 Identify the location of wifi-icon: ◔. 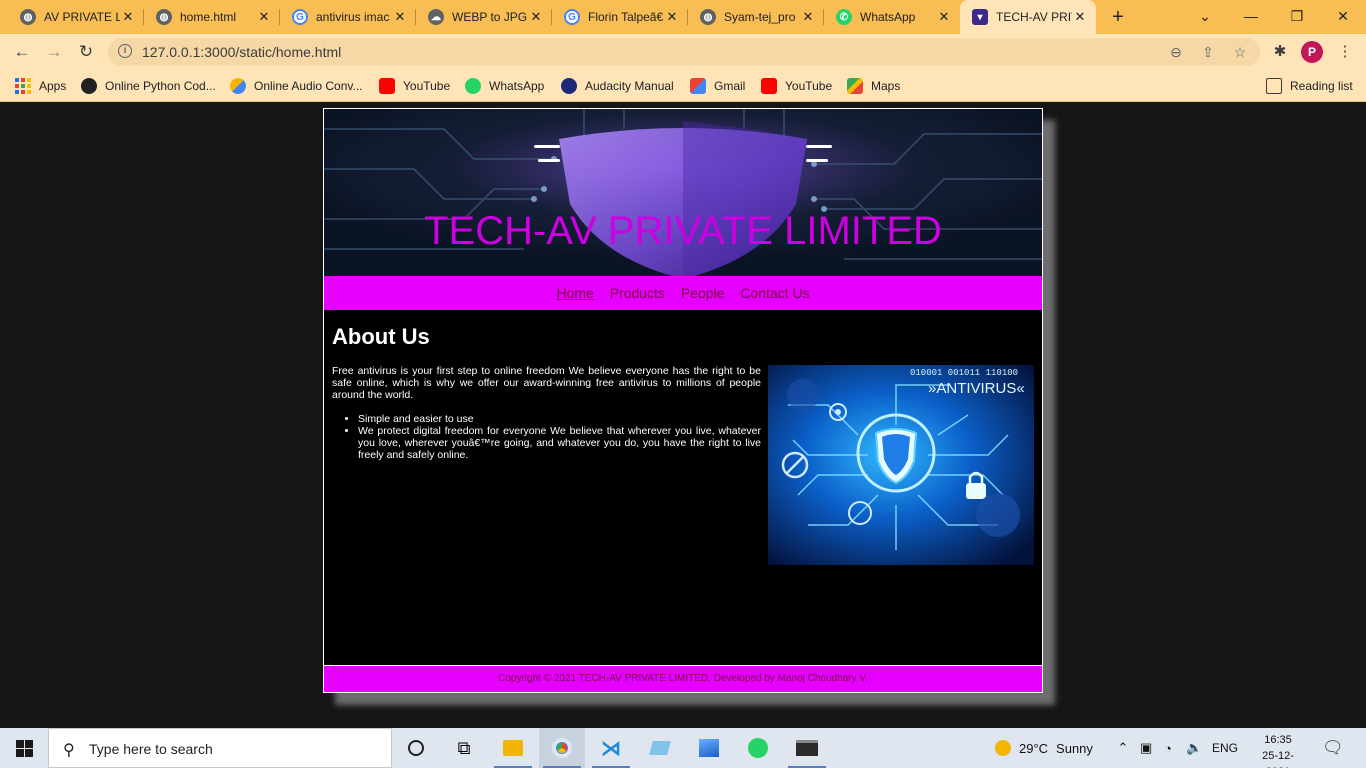
(1168, 748).